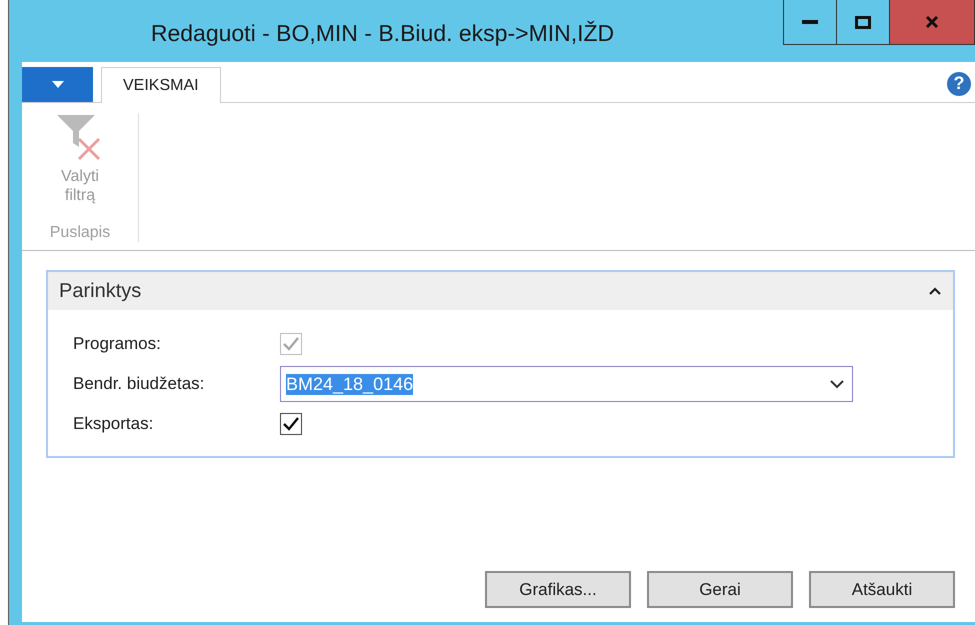 This screenshot has height=625, width=975. What do you see at coordinates (291, 424) in the screenshot?
I see `checkbox` at bounding box center [291, 424].